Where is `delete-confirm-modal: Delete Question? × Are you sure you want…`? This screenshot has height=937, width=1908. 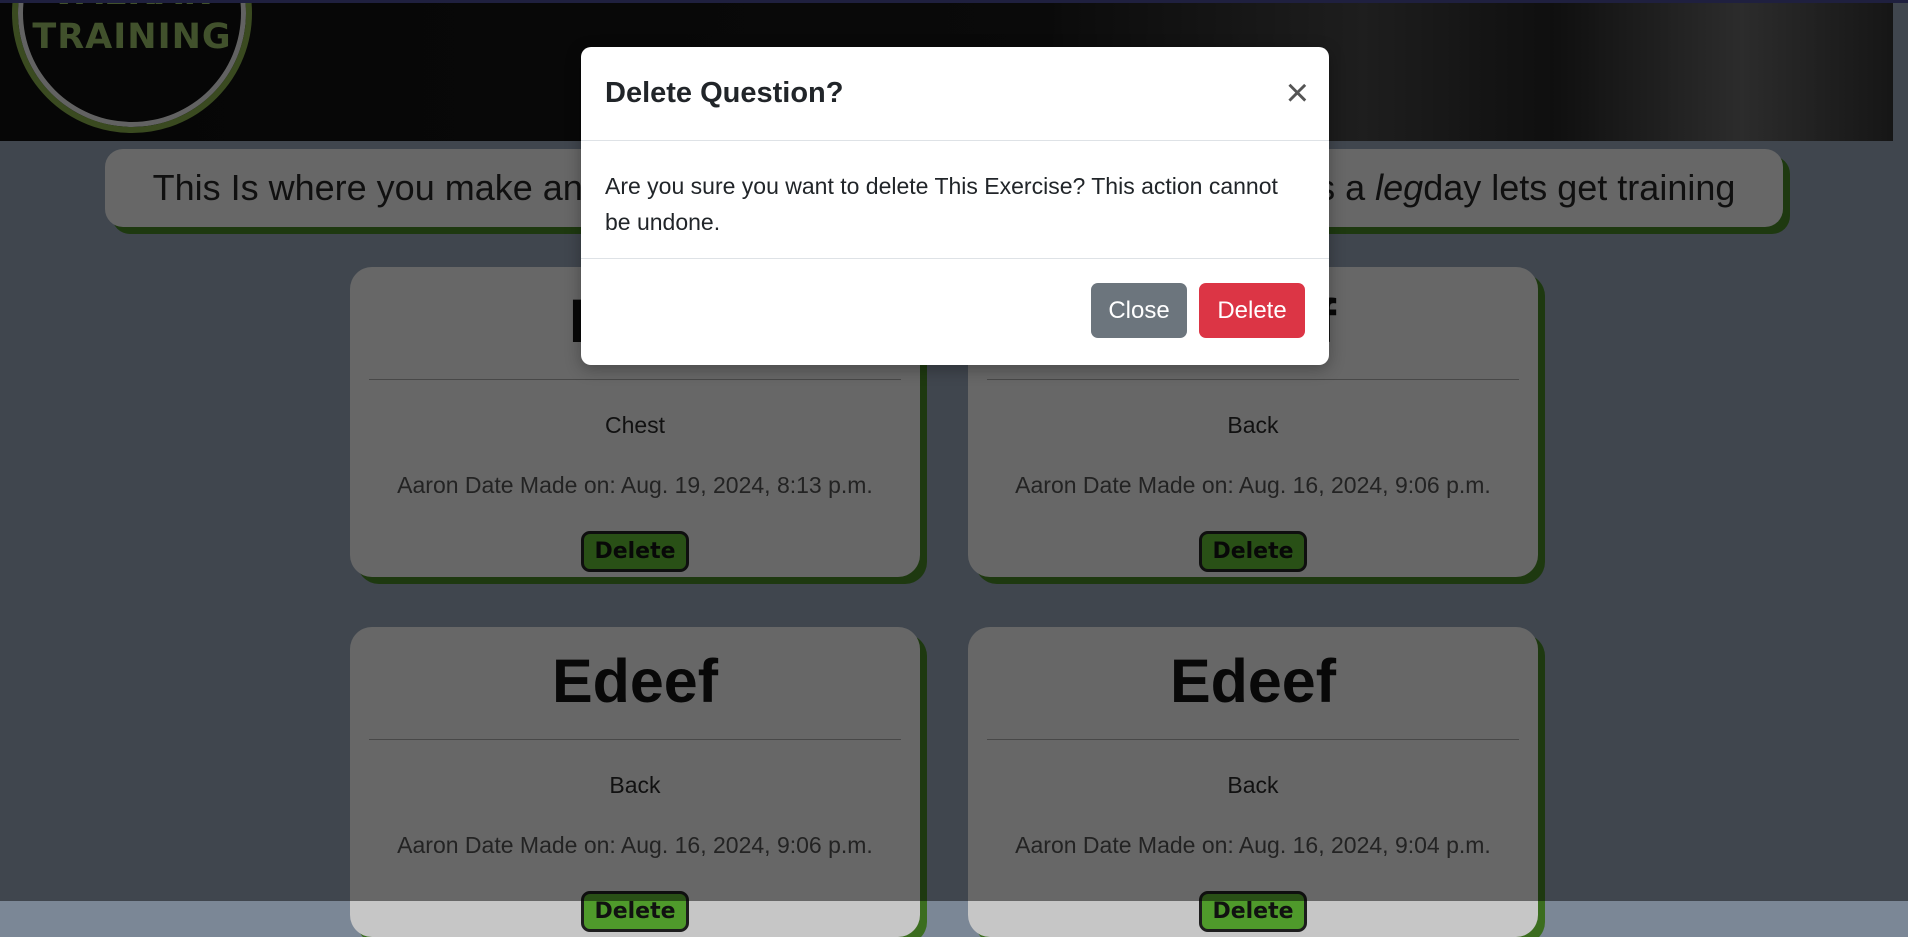
delete-confirm-modal: Delete Question? × Are you sure you want… is located at coordinates (955, 206).